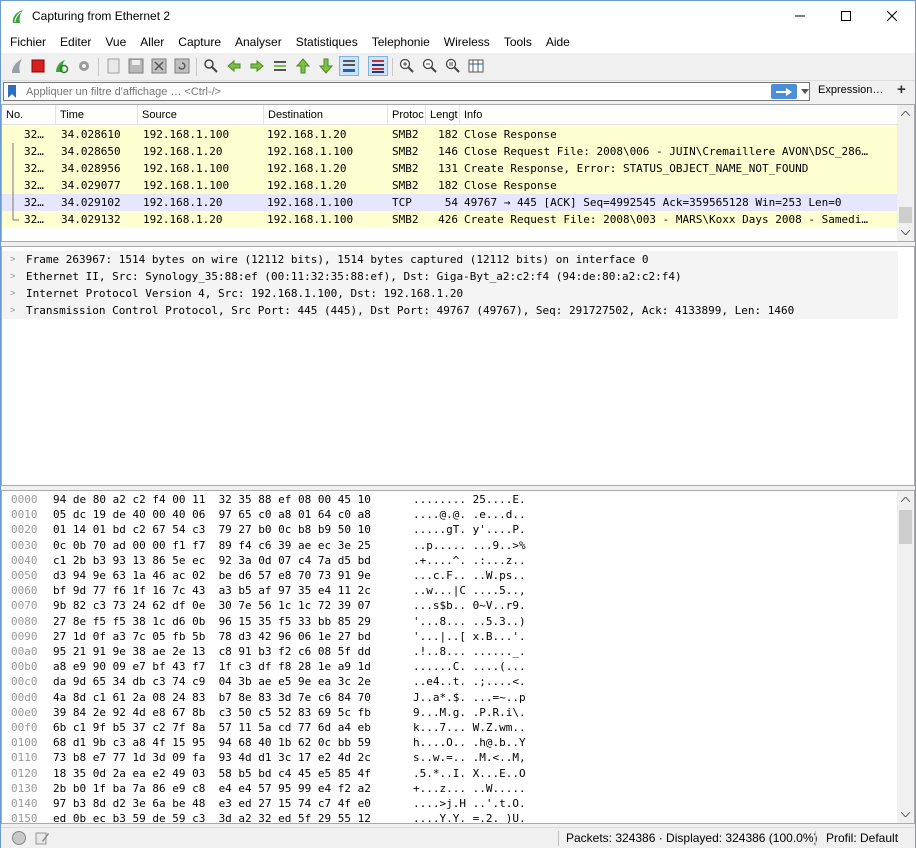 This screenshot has width=916, height=848. I want to click on column-header-info: Info, so click(679, 115).